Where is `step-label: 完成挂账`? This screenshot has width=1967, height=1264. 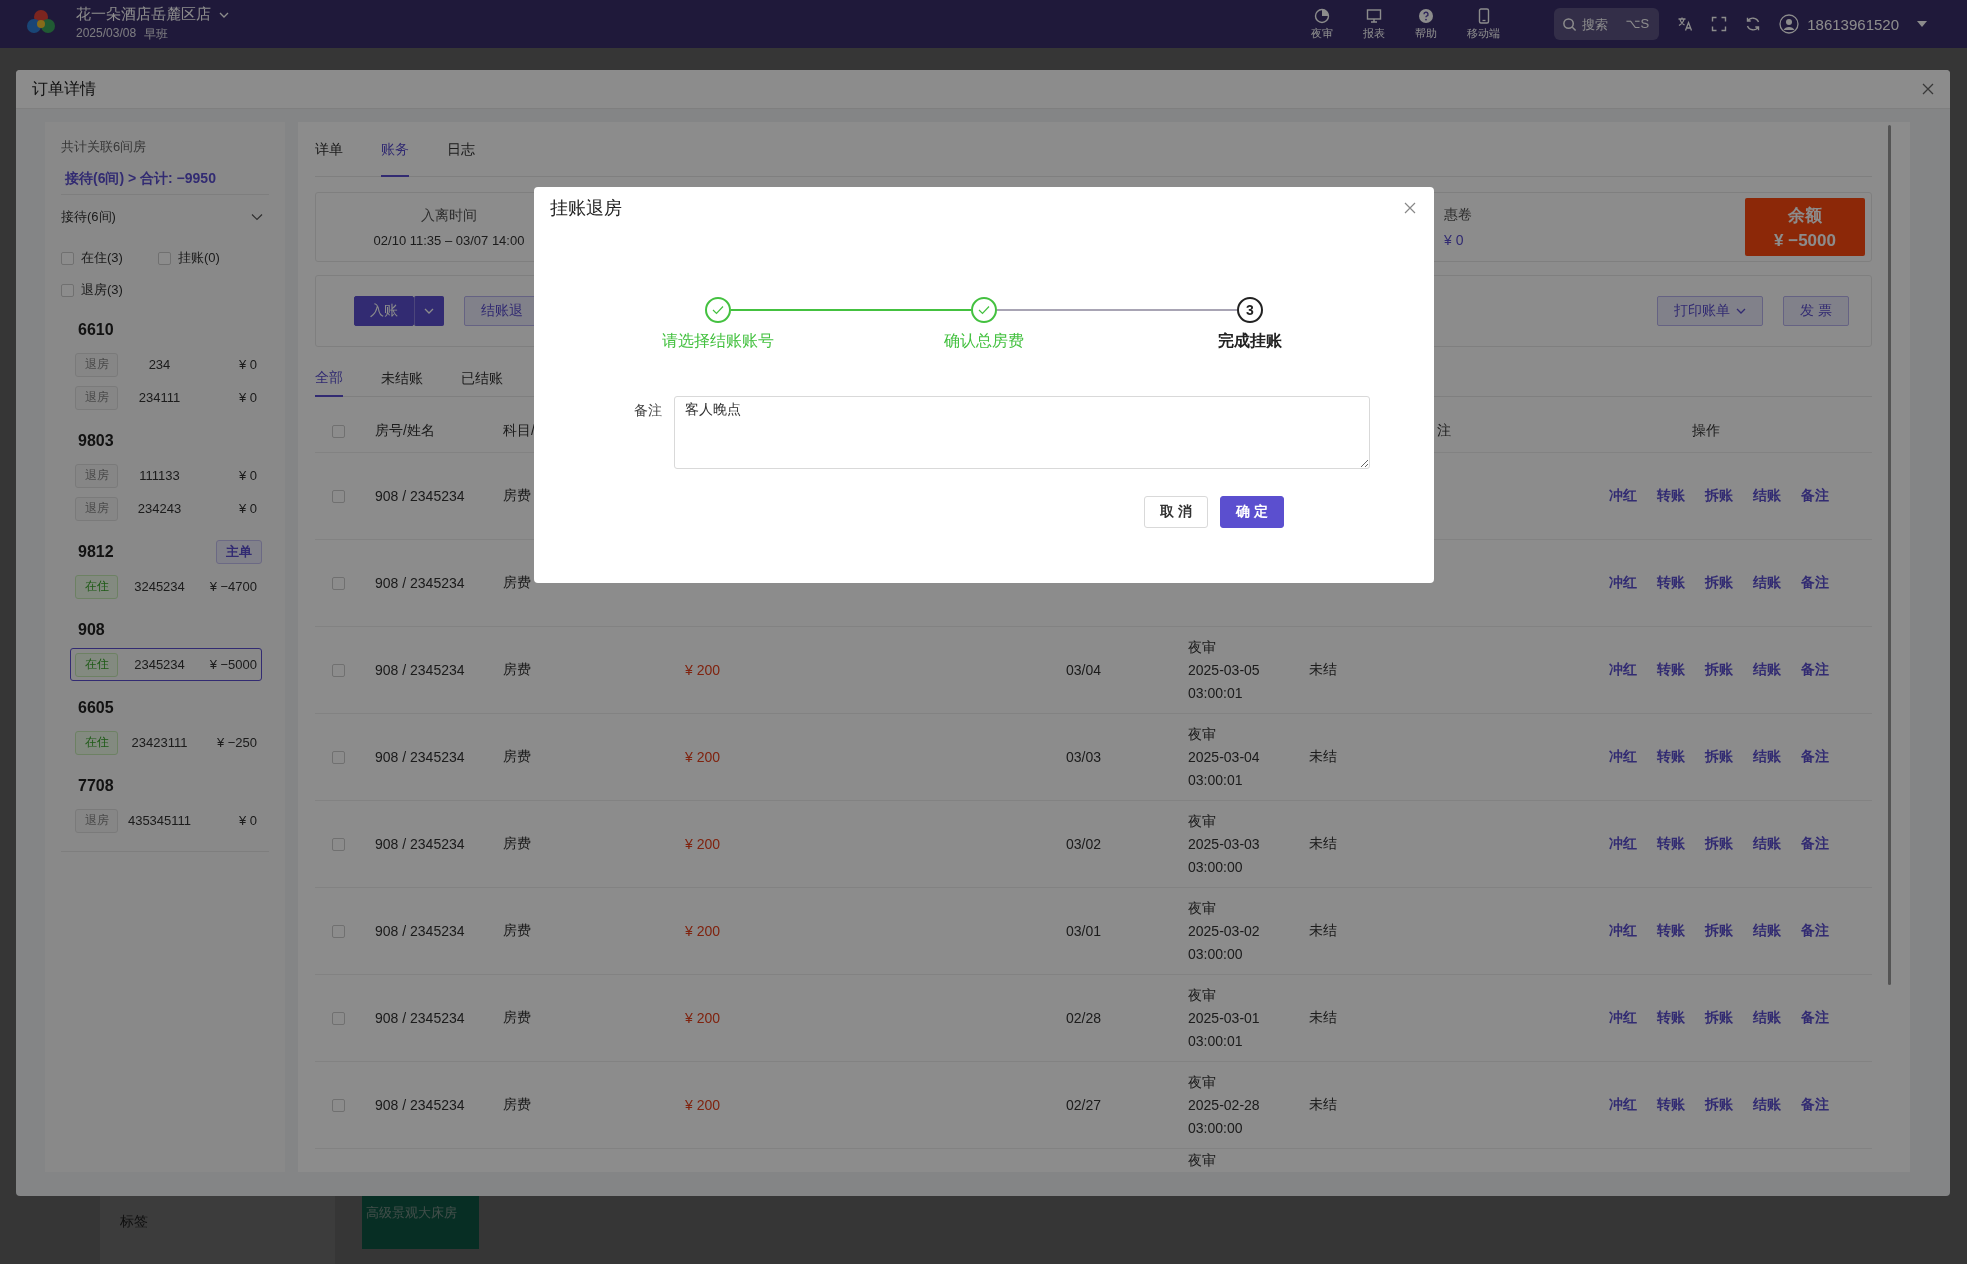
step-label: 完成挂账 is located at coordinates (1250, 341).